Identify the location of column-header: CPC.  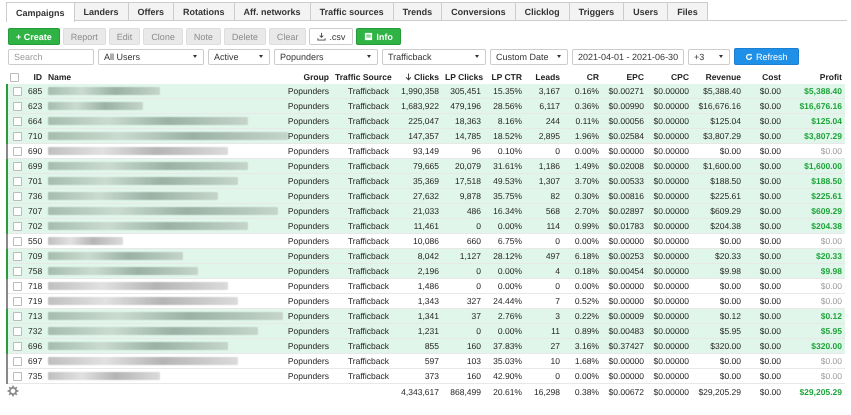
(669, 76).